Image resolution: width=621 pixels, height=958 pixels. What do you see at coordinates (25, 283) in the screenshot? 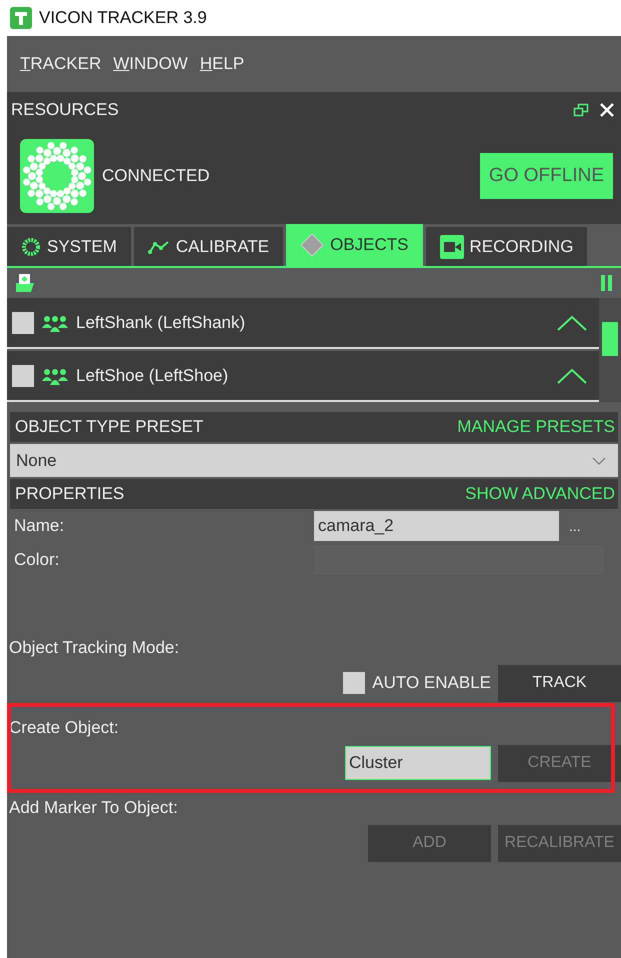
I see `import-object-icon` at bounding box center [25, 283].